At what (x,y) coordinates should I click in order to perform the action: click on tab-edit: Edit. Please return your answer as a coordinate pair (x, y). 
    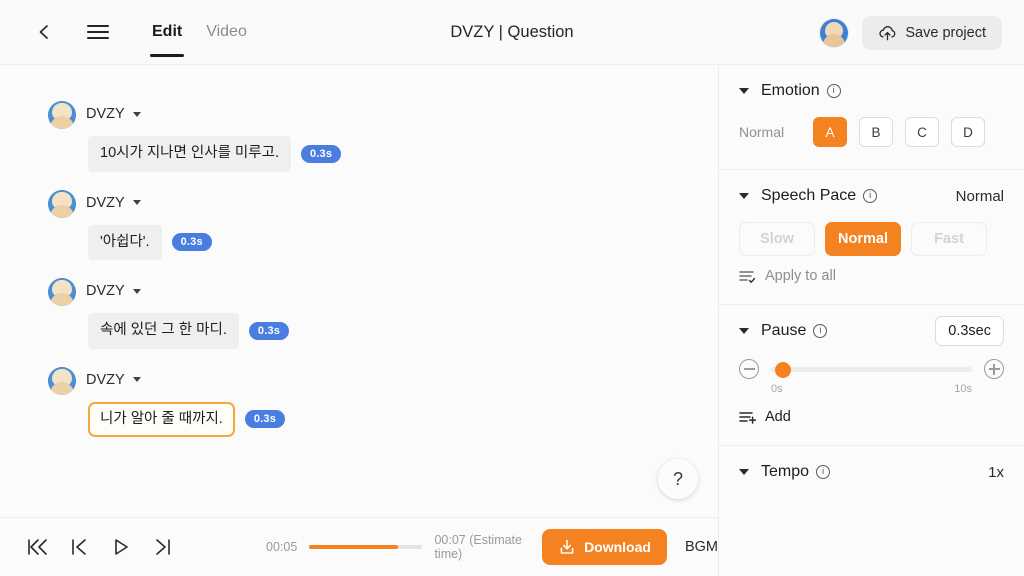
    Looking at the image, I should click on (167, 32).